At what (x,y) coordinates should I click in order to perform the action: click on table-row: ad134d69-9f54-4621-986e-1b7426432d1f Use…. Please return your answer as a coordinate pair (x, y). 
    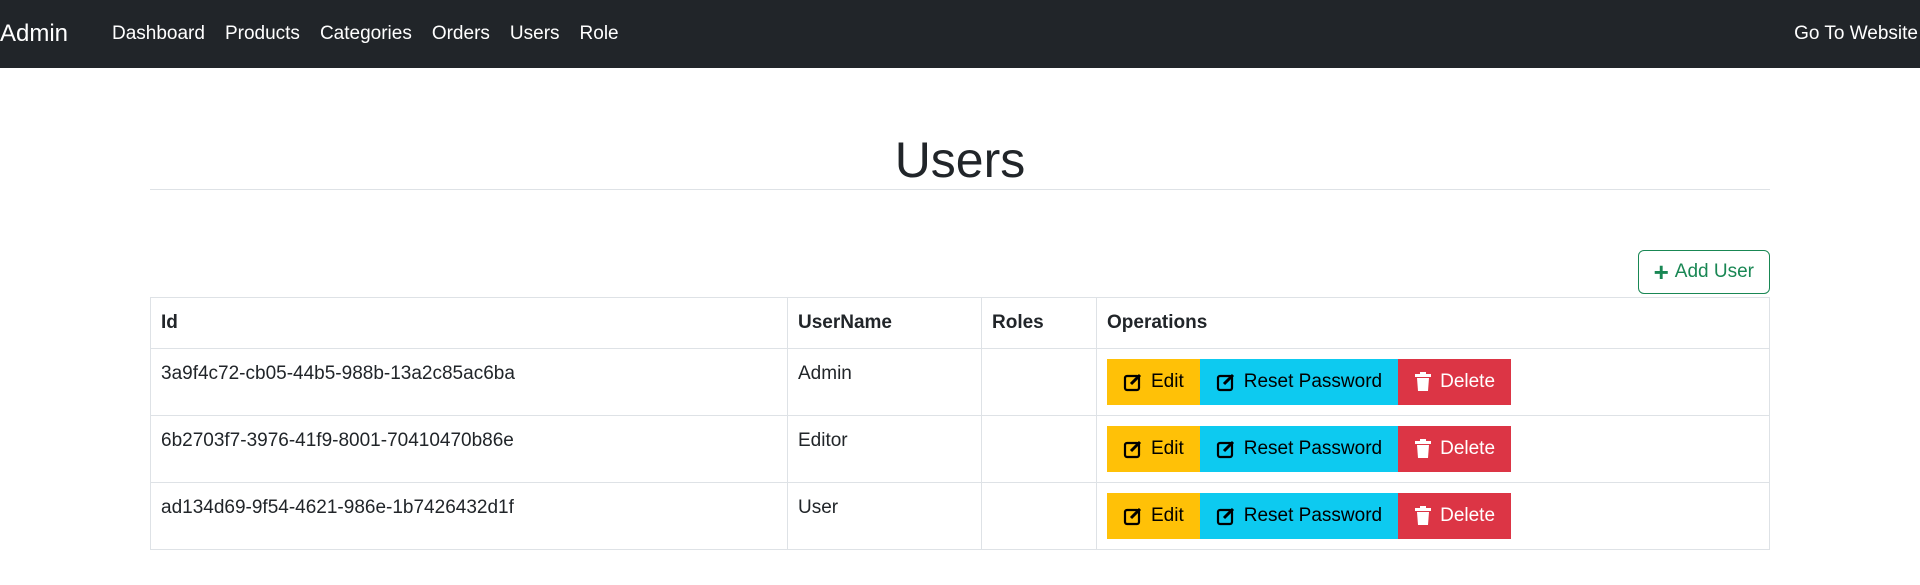
    Looking at the image, I should click on (960, 516).